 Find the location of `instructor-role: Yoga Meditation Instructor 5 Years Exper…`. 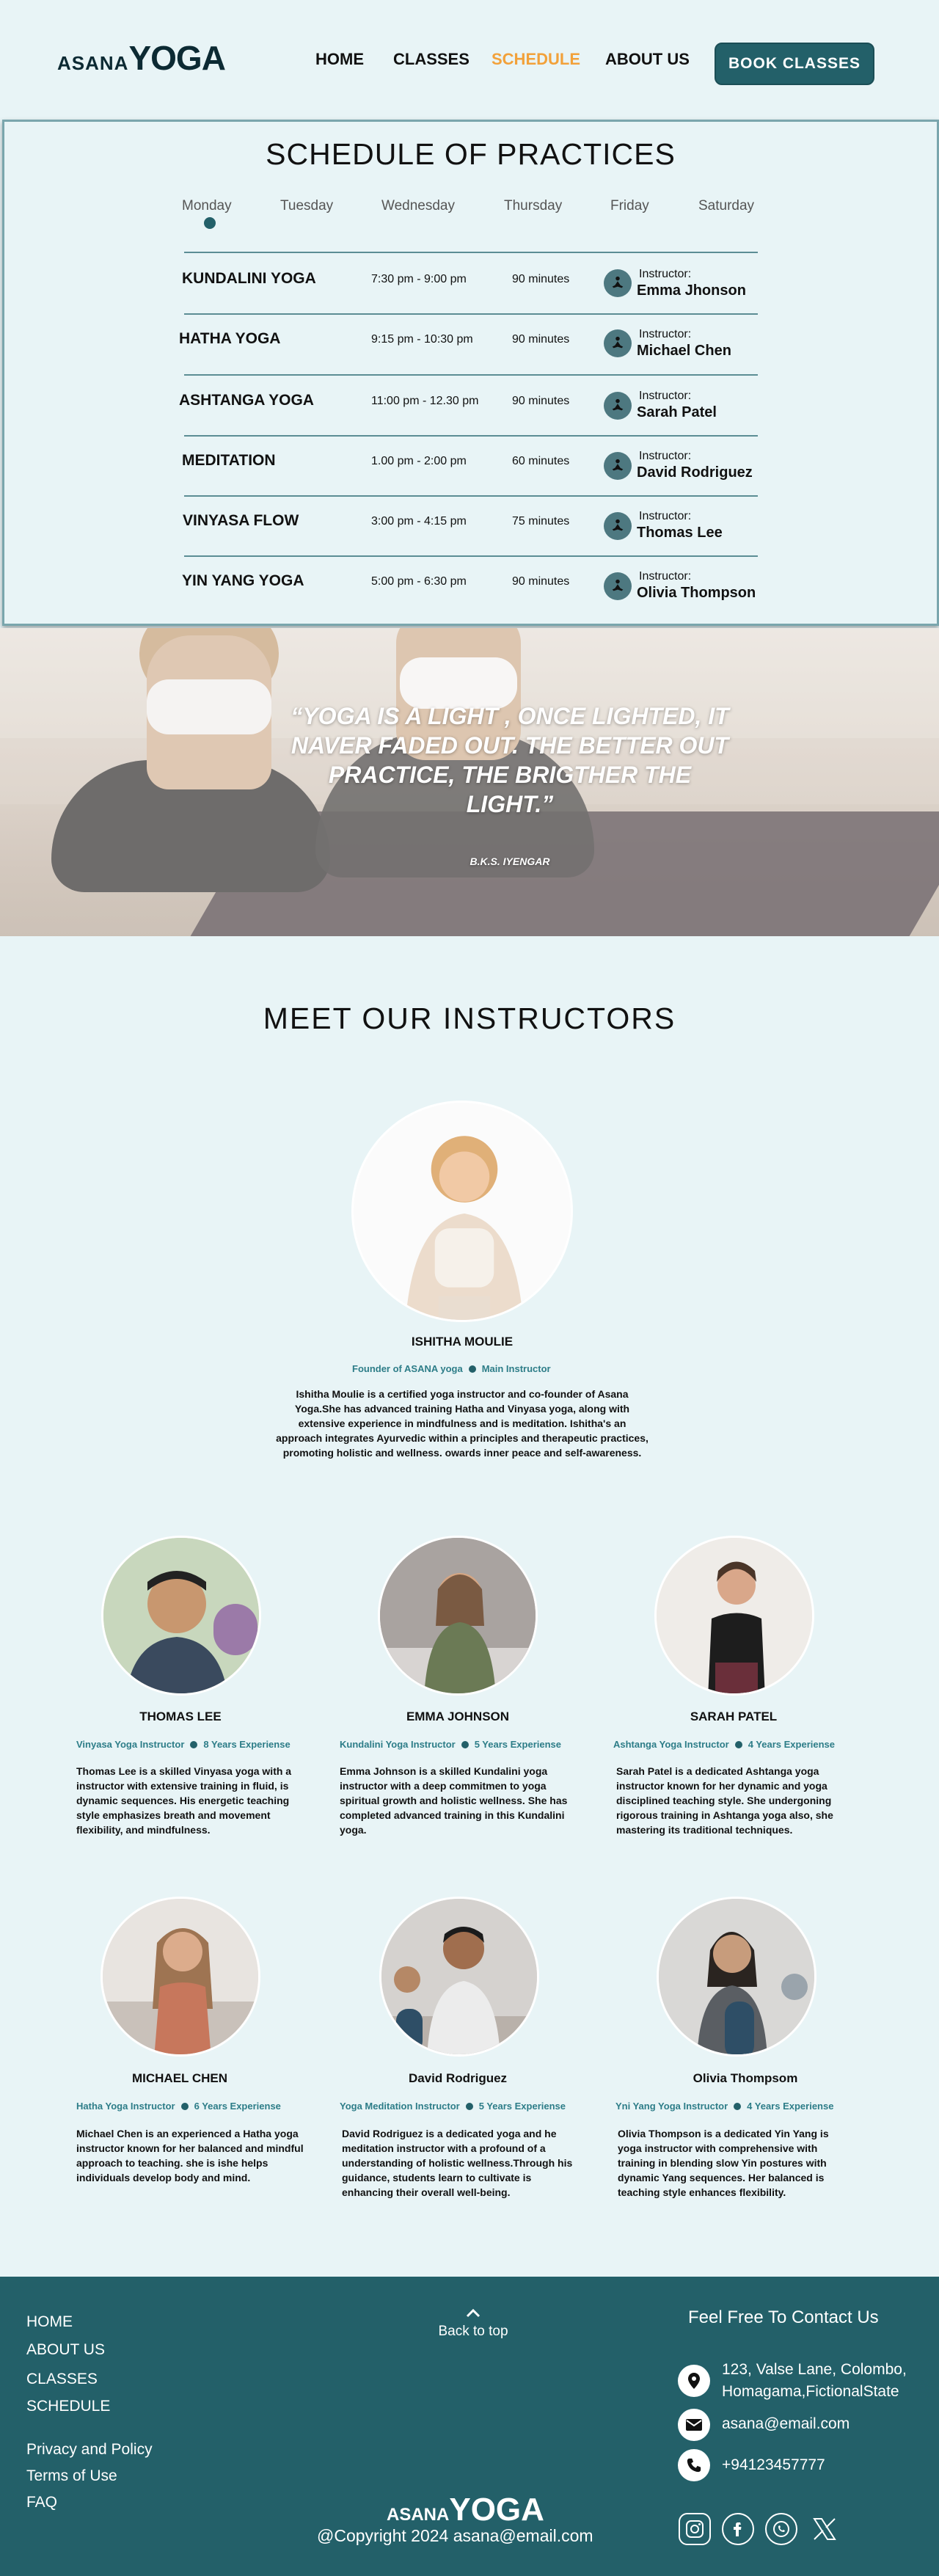

instructor-role: Yoga Meditation Instructor 5 Years Exper… is located at coordinates (453, 2107).